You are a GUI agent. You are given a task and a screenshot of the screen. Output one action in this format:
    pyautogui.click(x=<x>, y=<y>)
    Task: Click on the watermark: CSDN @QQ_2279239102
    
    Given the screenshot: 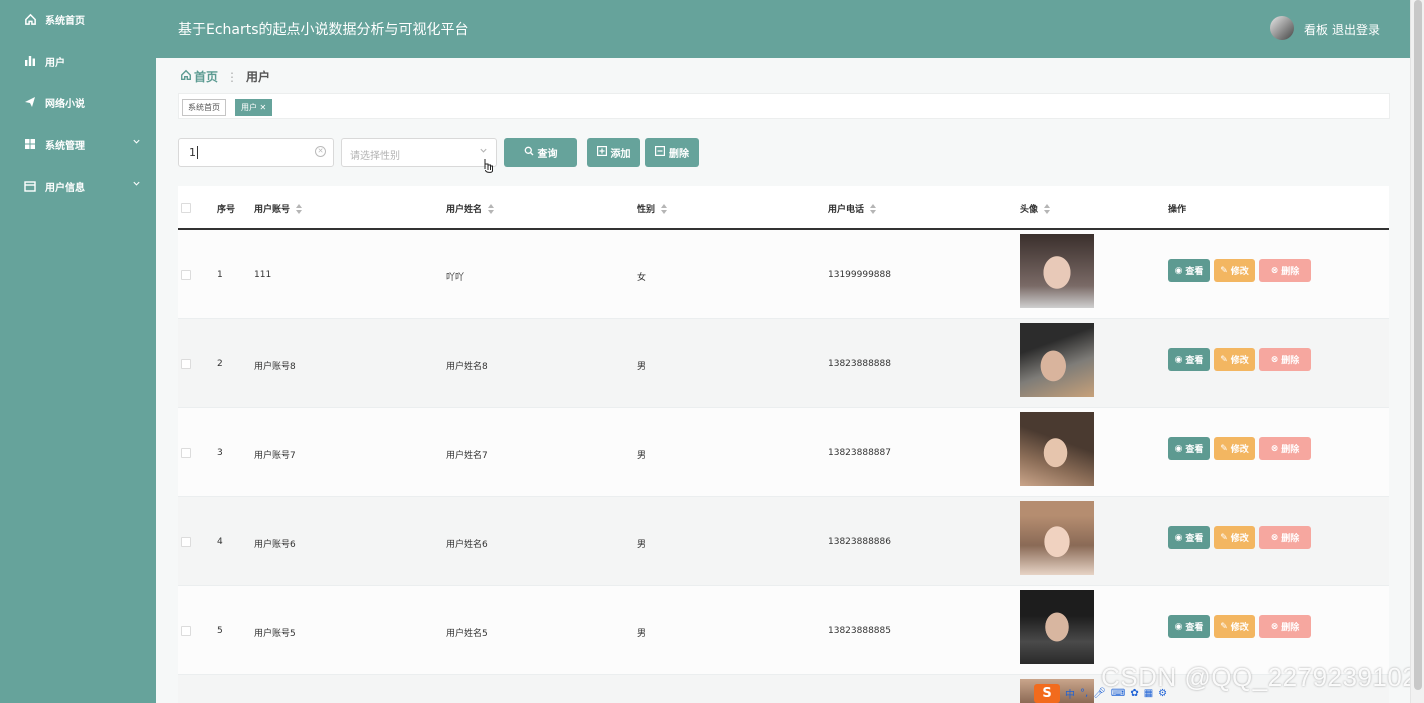 What is the action you would take?
    pyautogui.click(x=1259, y=677)
    